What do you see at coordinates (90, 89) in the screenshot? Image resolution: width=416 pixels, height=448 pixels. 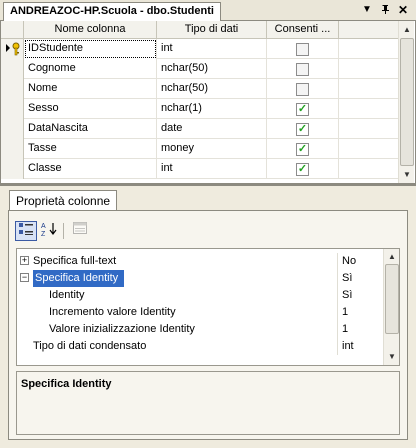 I see `cell-column-name: Nome` at bounding box center [90, 89].